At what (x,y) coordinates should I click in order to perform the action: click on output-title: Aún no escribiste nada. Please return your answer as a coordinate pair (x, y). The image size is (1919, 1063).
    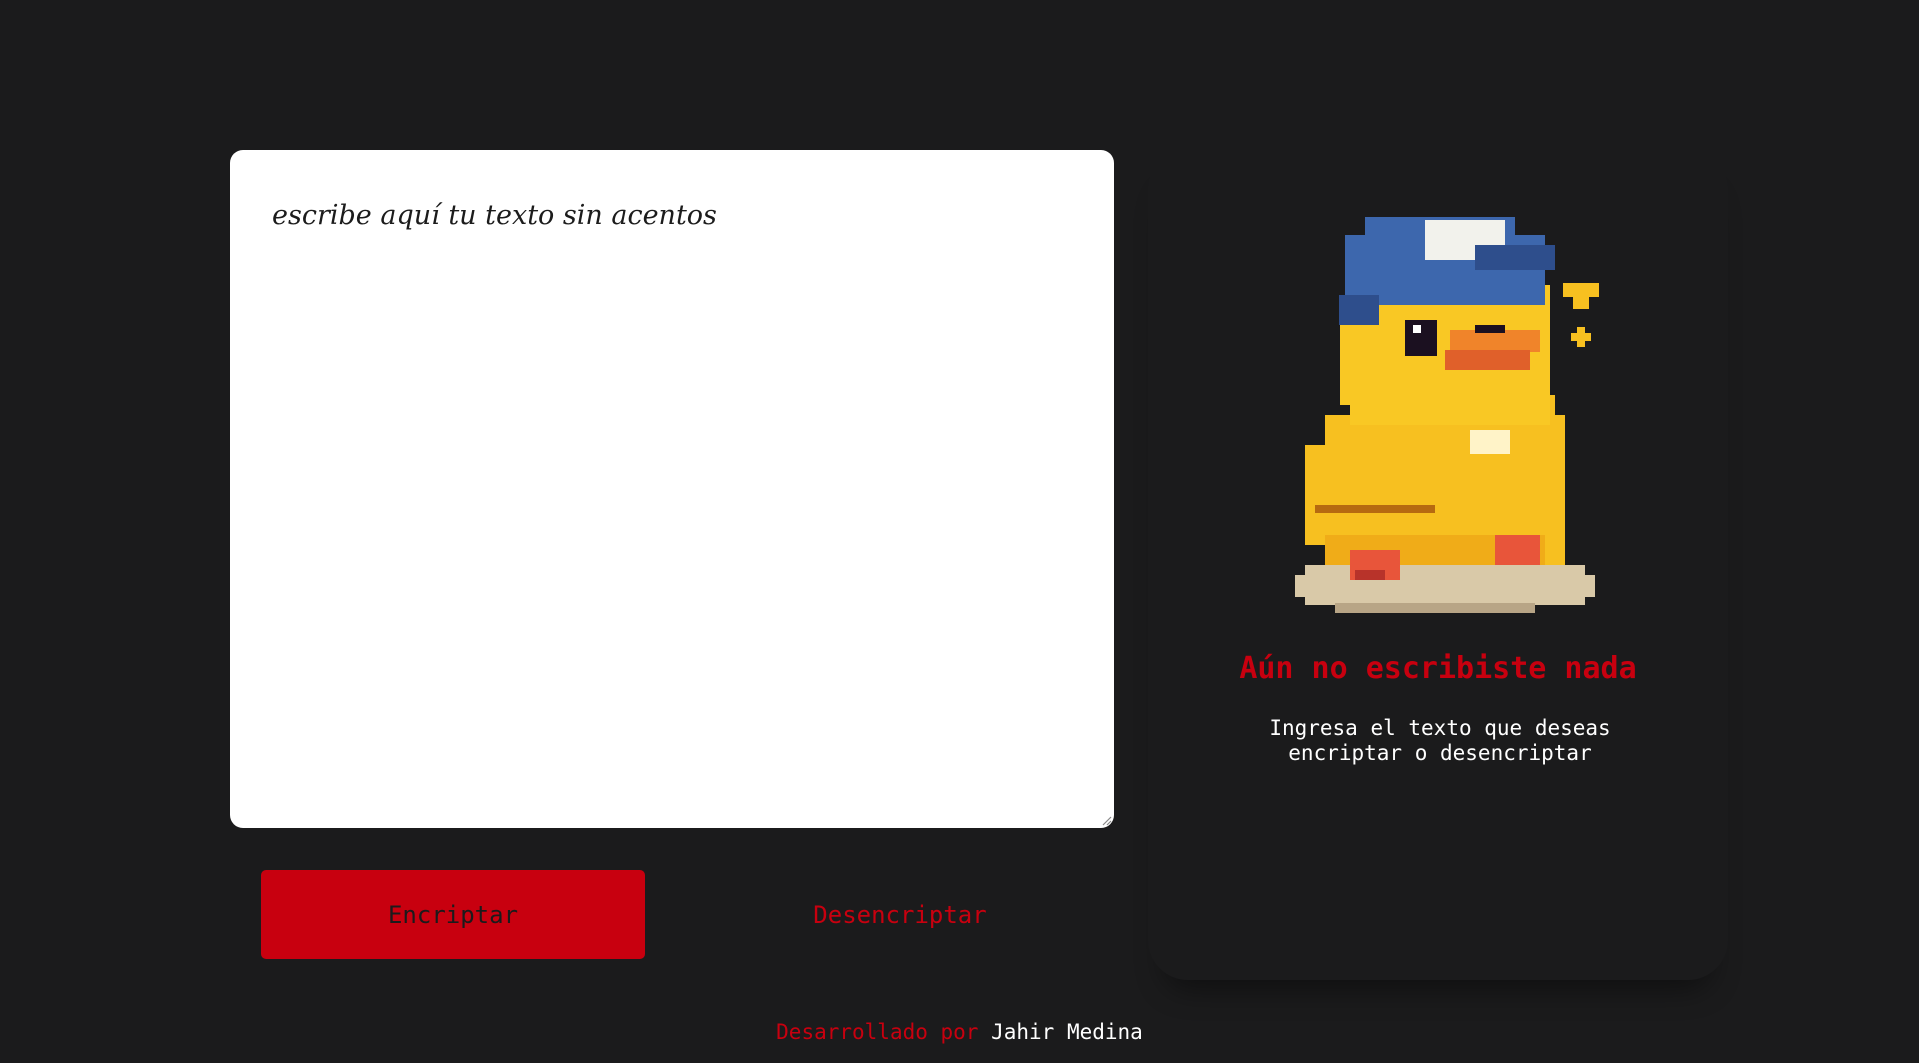
    Looking at the image, I should click on (1438, 668).